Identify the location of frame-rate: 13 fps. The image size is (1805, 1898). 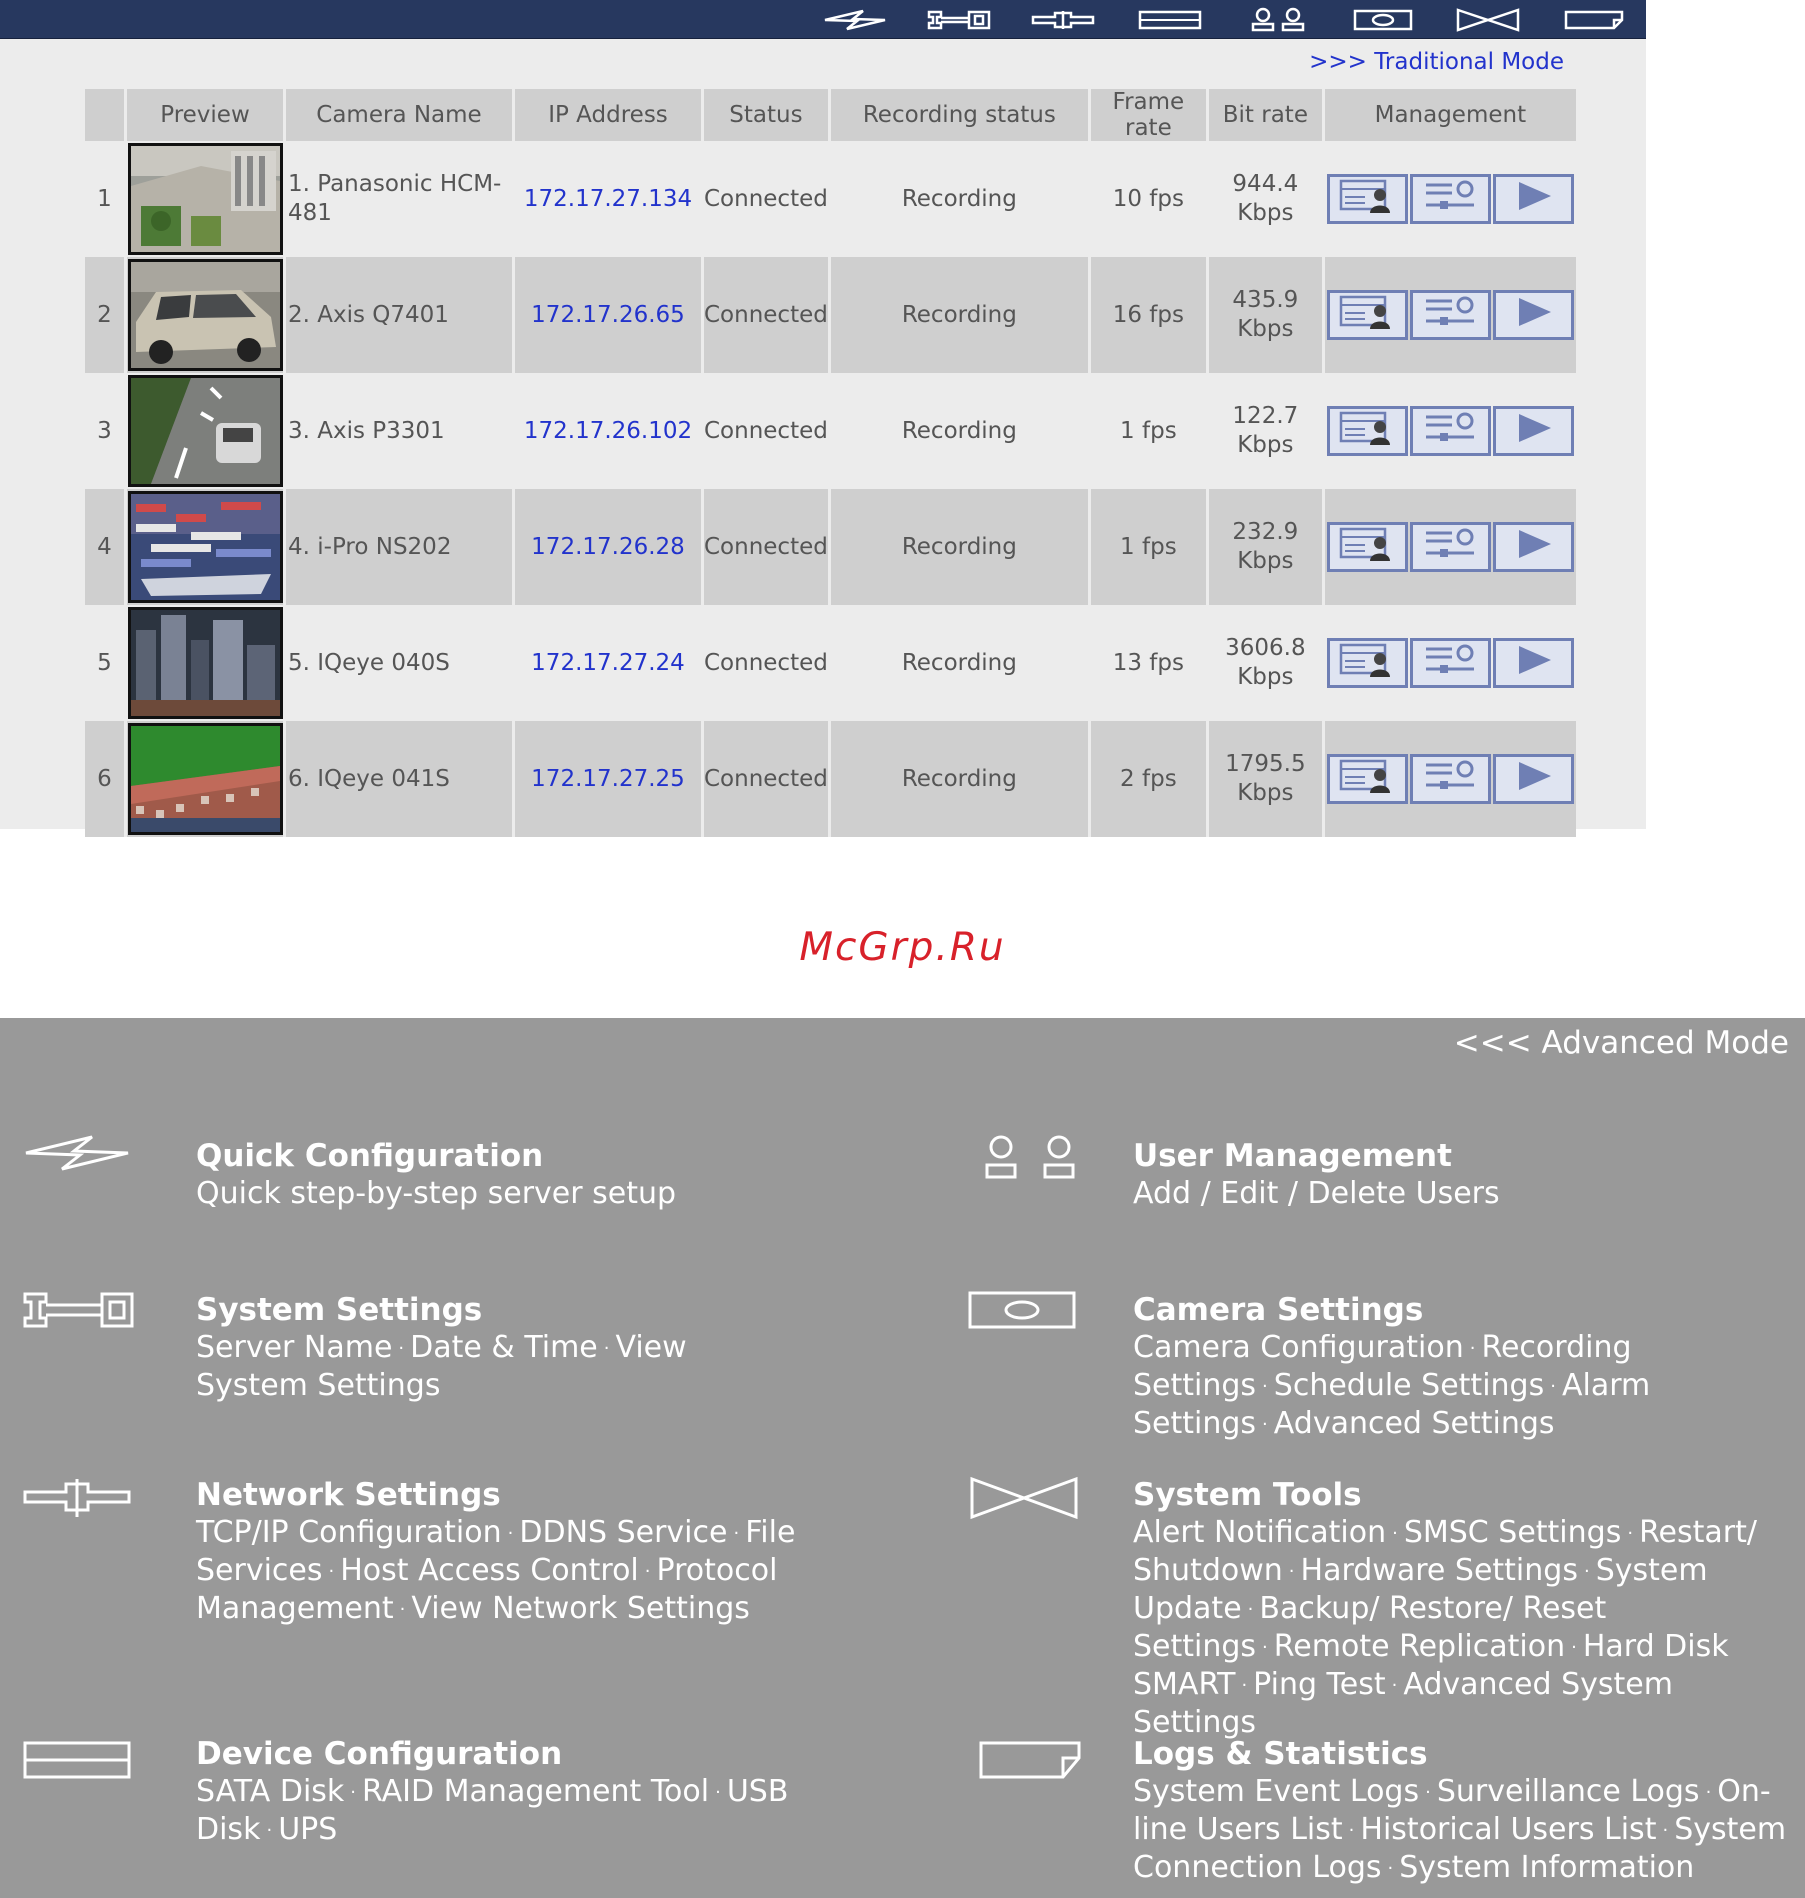
(1149, 663).